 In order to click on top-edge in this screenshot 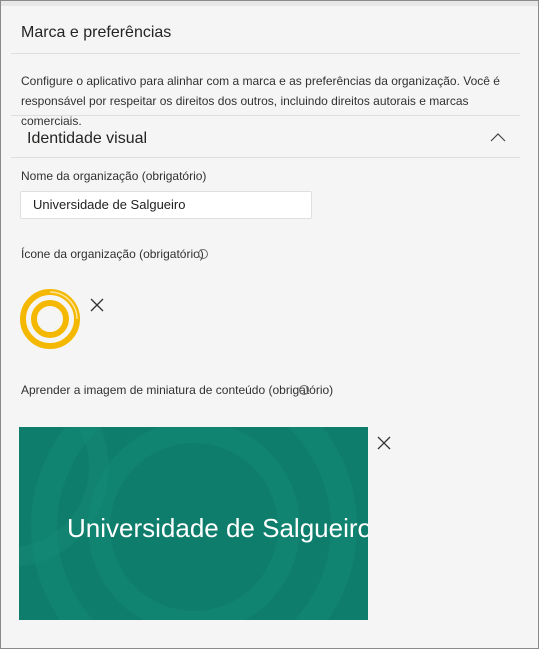, I will do `click(269, 3)`.